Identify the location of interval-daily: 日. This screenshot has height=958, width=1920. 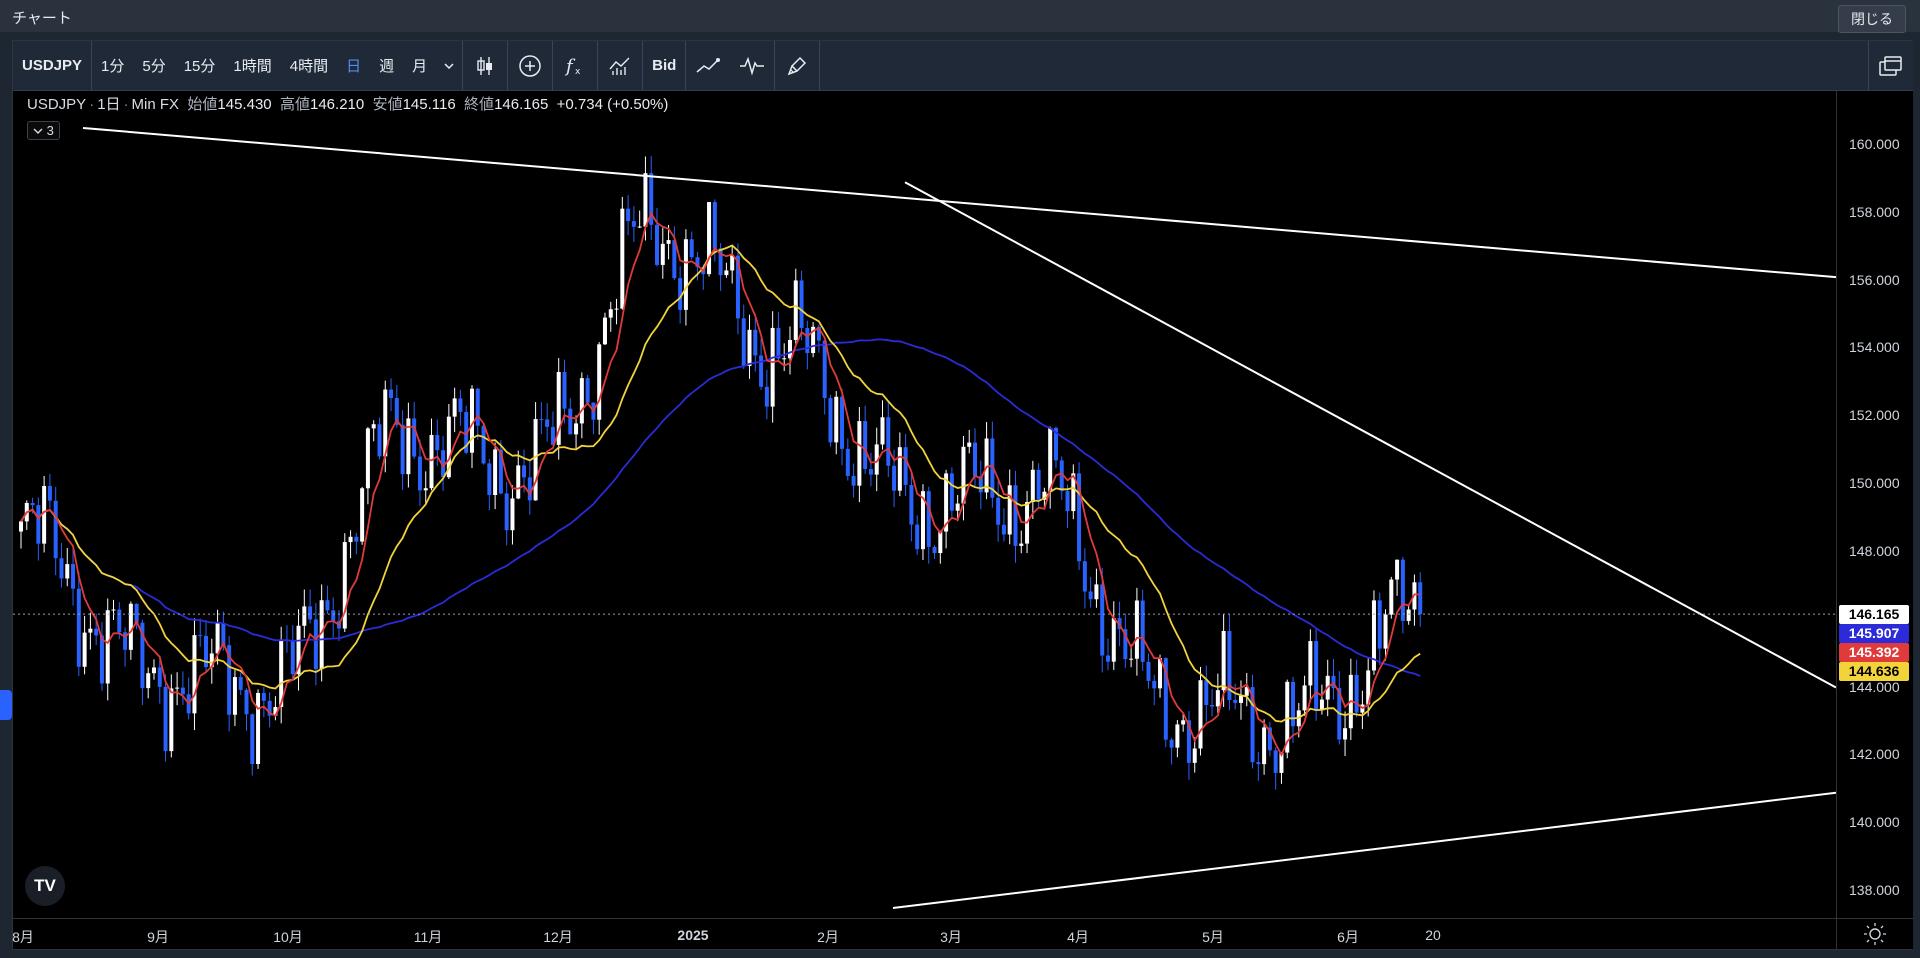
(353, 66).